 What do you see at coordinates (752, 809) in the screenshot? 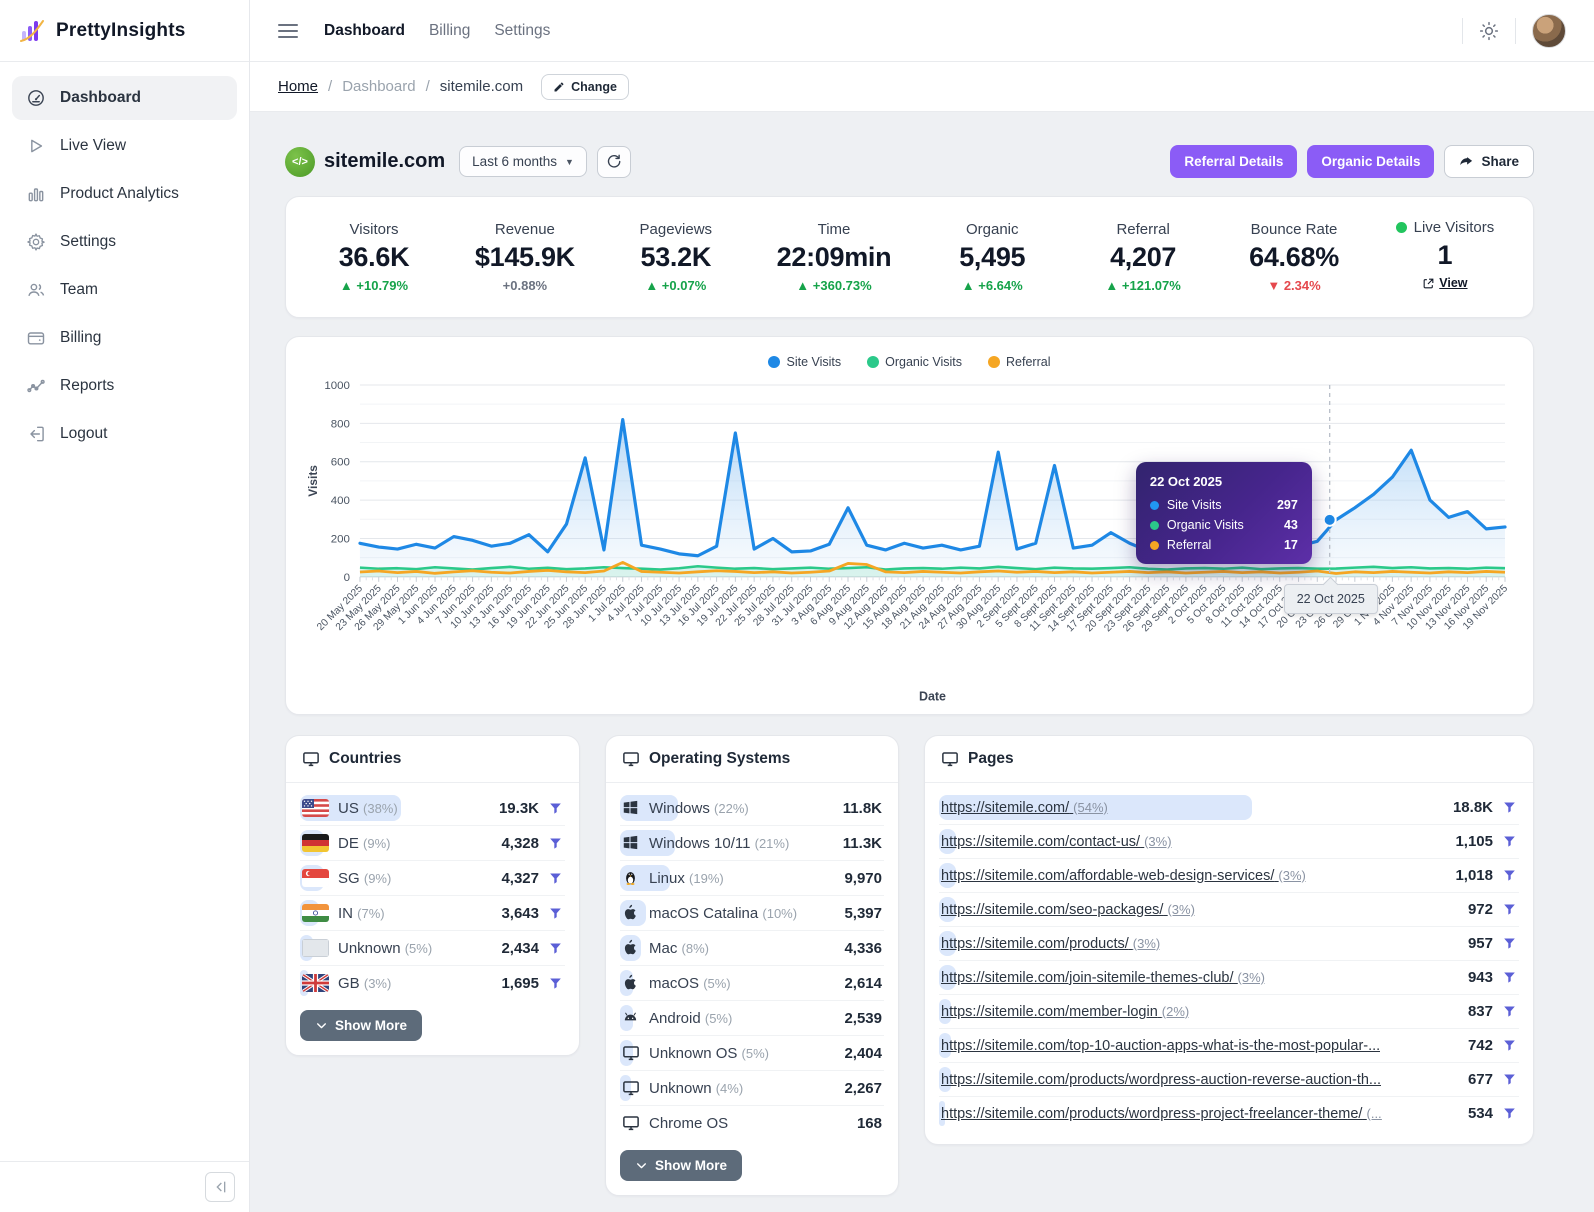
I see `os-row: Windows (22%) 11.8K` at bounding box center [752, 809].